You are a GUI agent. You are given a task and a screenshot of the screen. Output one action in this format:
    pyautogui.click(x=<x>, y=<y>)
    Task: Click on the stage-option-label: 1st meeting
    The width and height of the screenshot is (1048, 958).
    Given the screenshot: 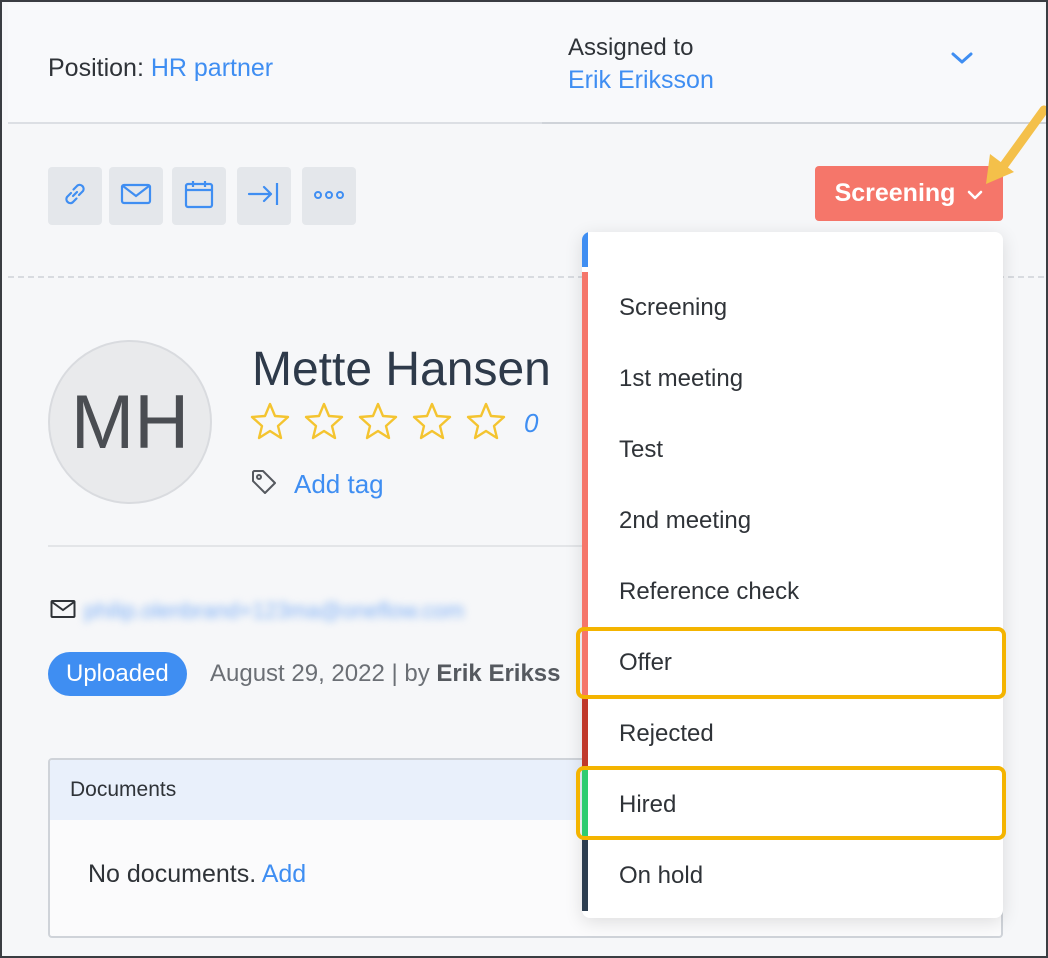 What is the action you would take?
    pyautogui.click(x=681, y=378)
    